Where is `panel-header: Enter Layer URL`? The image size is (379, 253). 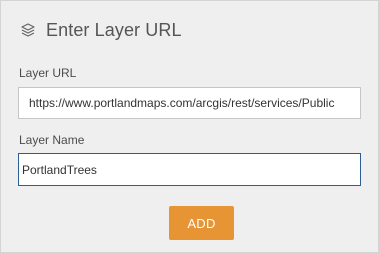
panel-header: Enter Layer URL is located at coordinates (100, 30).